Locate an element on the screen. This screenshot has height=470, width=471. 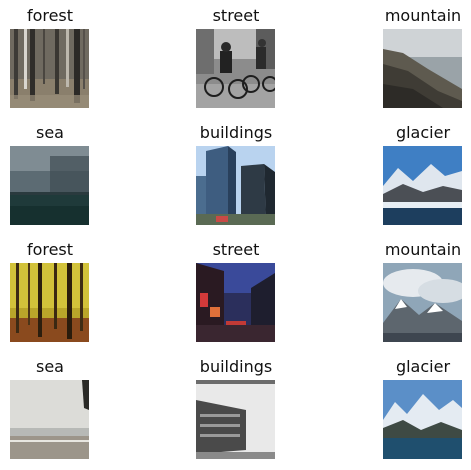
street-cyclists-photo is located at coordinates (235, 68).